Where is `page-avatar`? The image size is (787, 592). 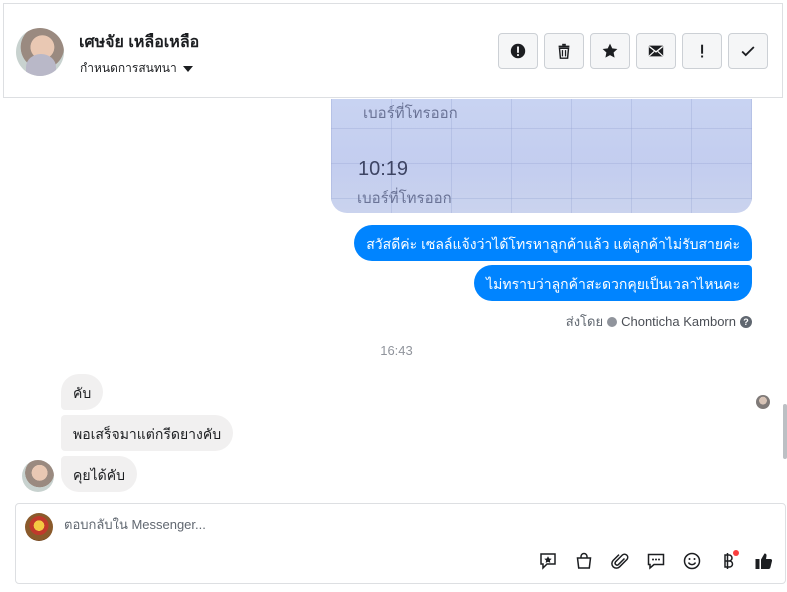
page-avatar is located at coordinates (39, 527).